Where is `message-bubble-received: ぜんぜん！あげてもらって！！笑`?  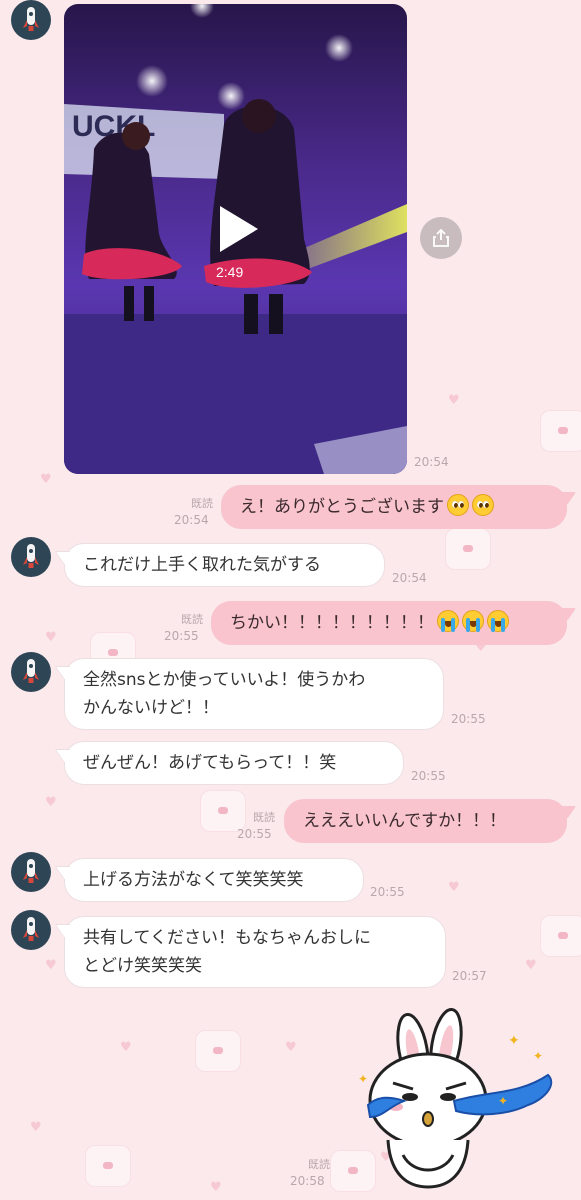 message-bubble-received: ぜんぜん！あげてもらって！！笑 is located at coordinates (234, 763).